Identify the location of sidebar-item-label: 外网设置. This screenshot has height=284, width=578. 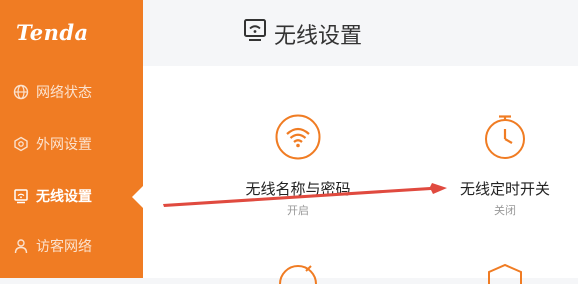
(64, 145).